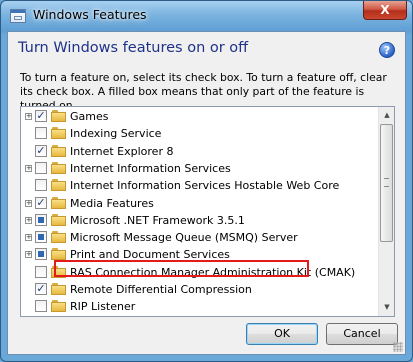  What do you see at coordinates (385, 10) in the screenshot?
I see `close-button: X` at bounding box center [385, 10].